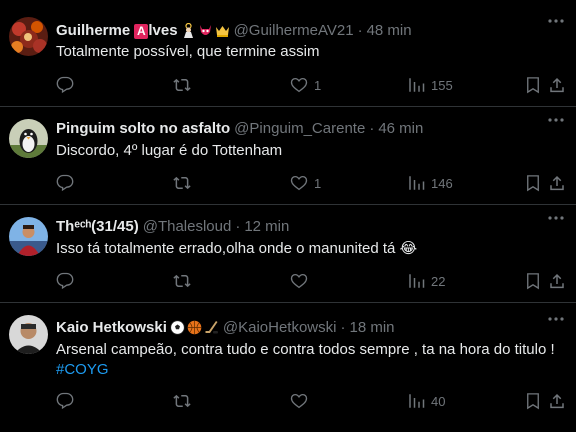  What do you see at coordinates (111, 327) in the screenshot?
I see `display-name: Kaio Hetkowski` at bounding box center [111, 327].